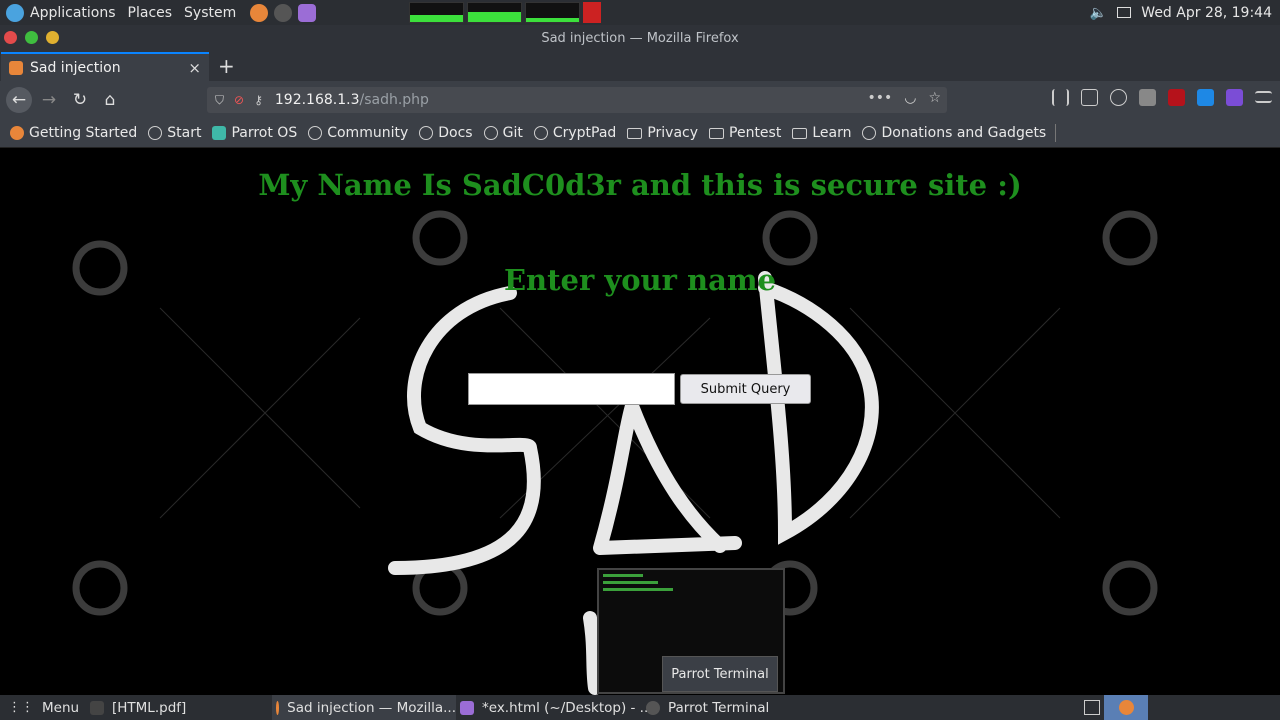  I want to click on network-graph, so click(553, 12).